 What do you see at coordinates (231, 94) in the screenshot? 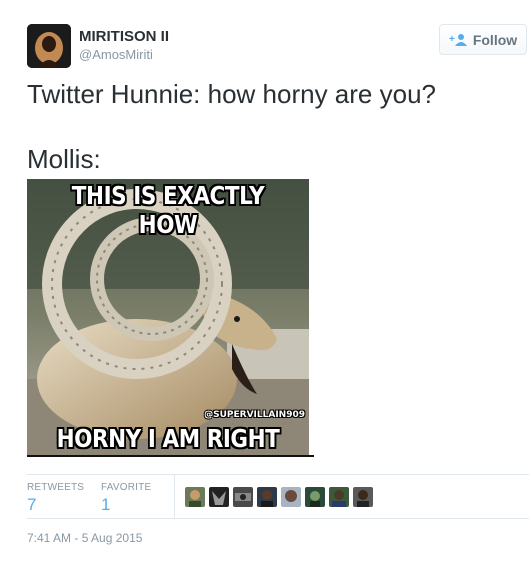
I see `tweet-text-line-1: Twitter Hunnie: how horny are you?` at bounding box center [231, 94].